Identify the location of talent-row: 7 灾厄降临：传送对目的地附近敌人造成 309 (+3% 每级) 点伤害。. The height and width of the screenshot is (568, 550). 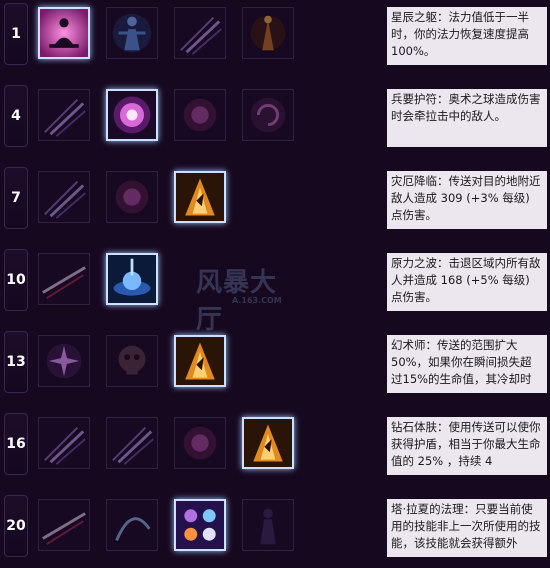
(275, 201).